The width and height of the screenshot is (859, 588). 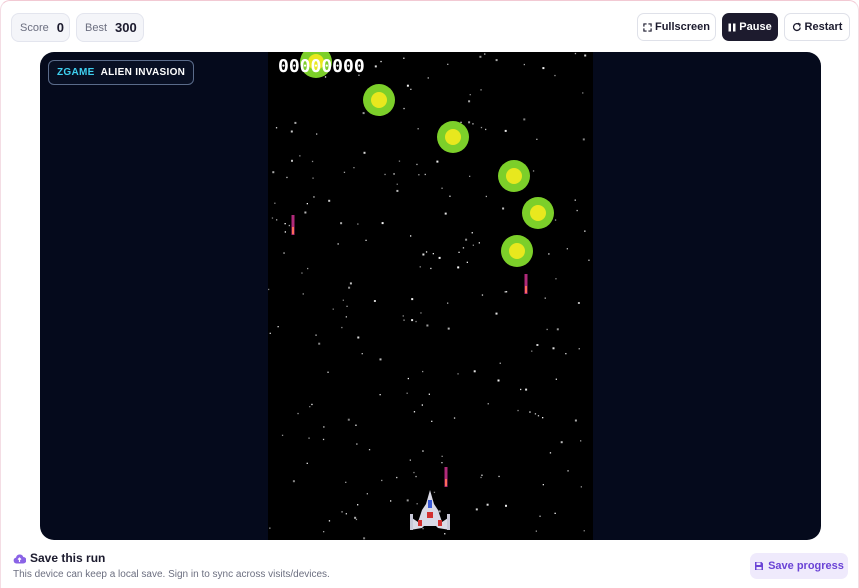 What do you see at coordinates (321, 66) in the screenshot?
I see `in-game-score: 00000000` at bounding box center [321, 66].